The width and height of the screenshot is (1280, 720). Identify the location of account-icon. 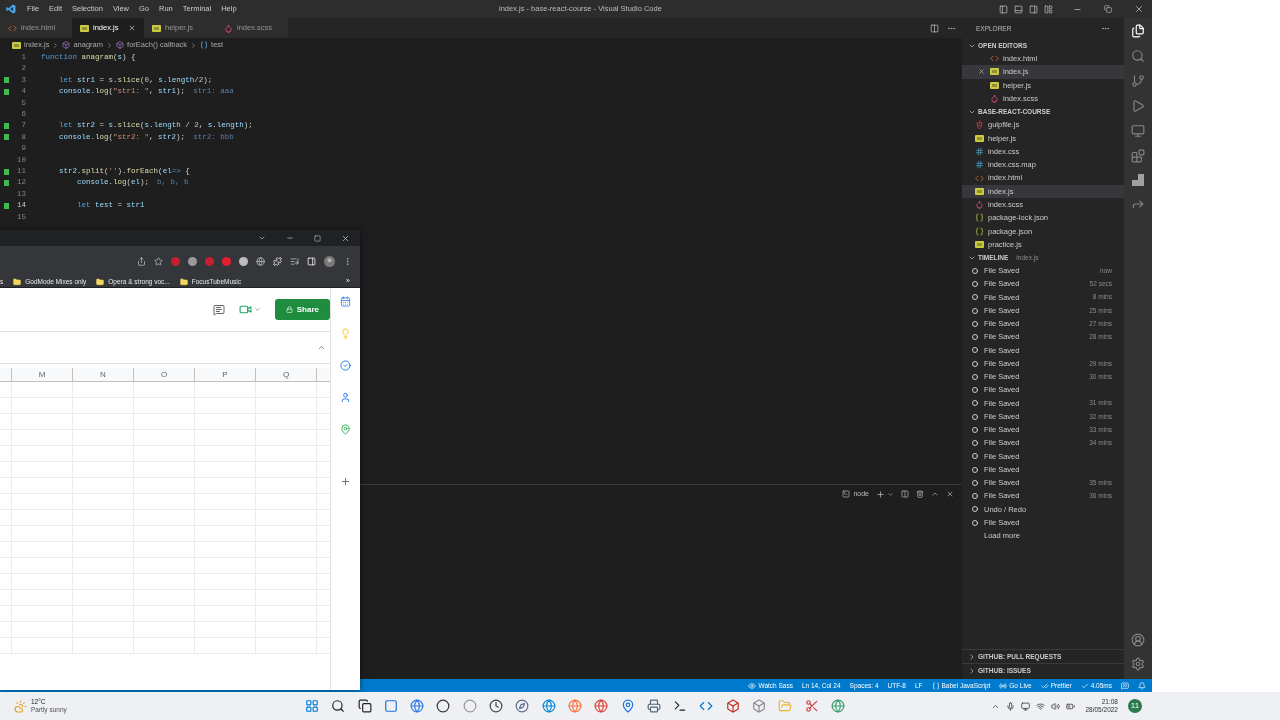
(1138, 640).